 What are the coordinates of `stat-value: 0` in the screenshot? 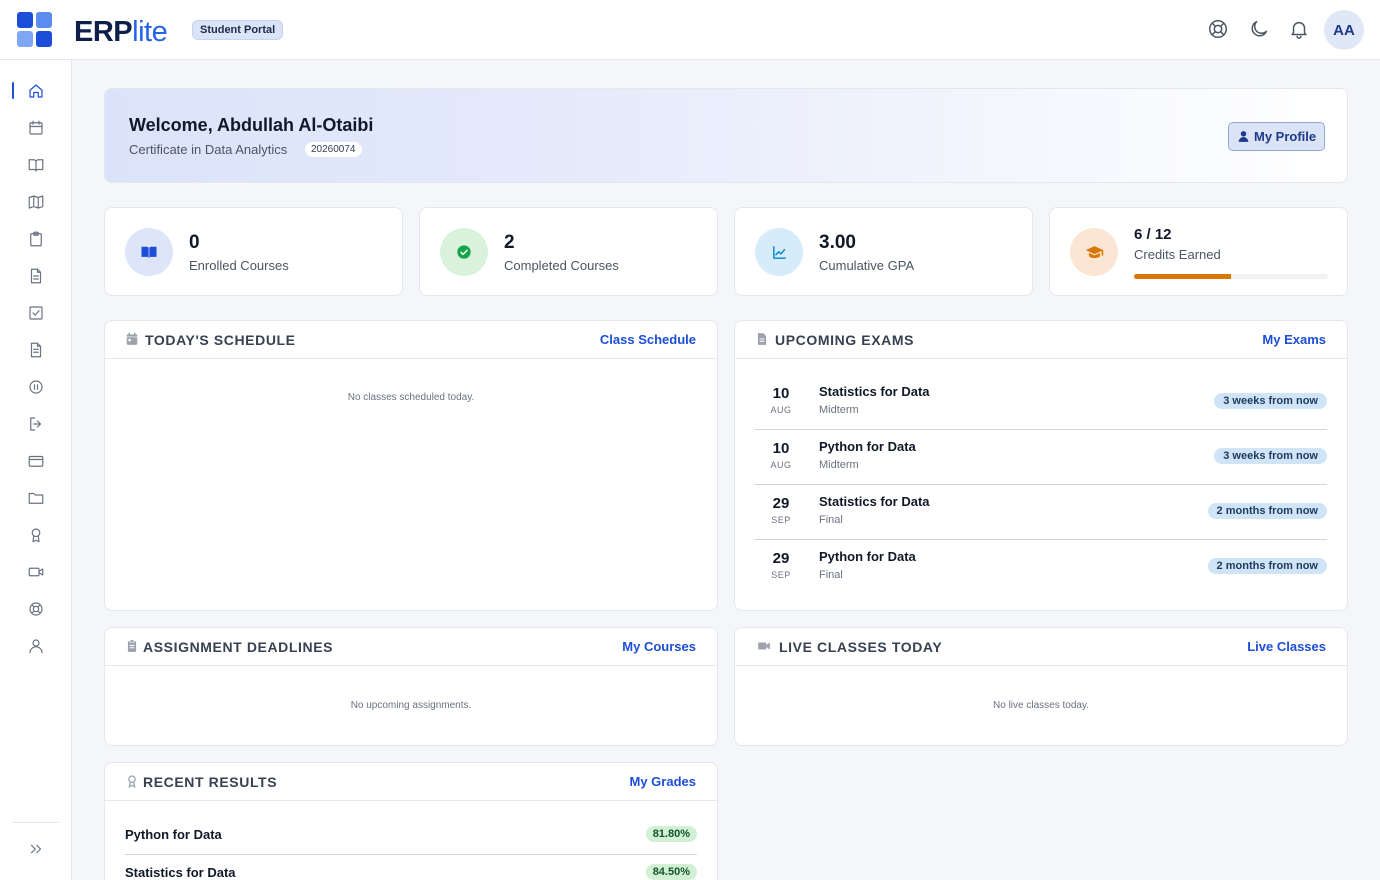 It's located at (194, 242).